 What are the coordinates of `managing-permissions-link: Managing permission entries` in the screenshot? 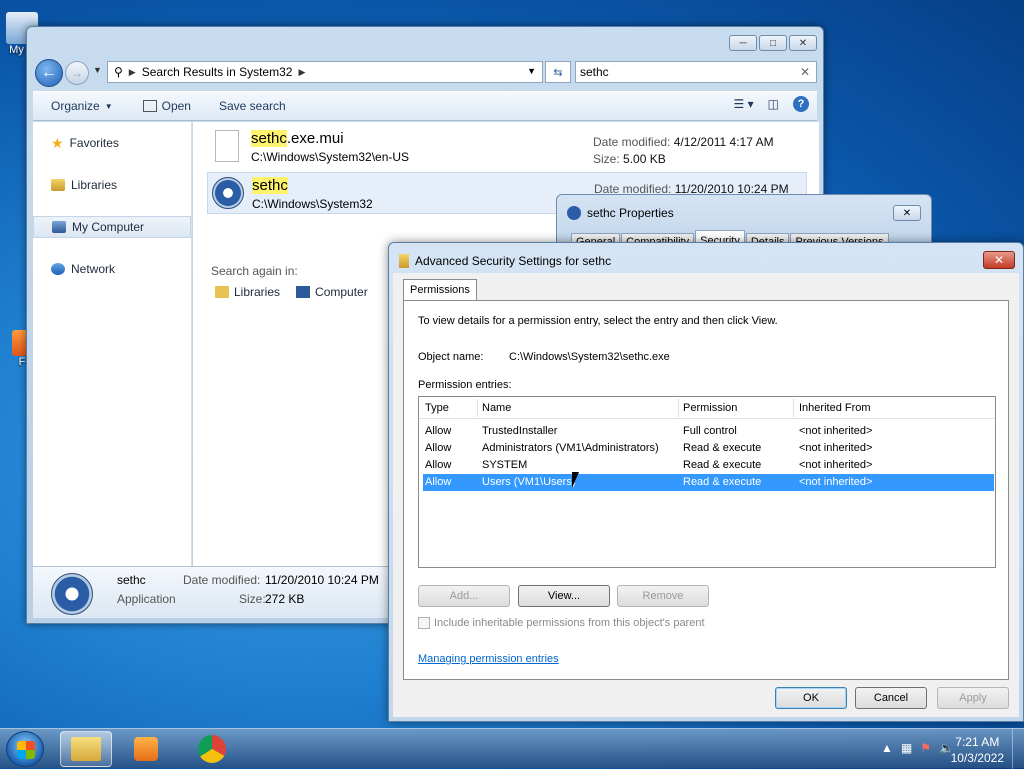 It's located at (488, 659).